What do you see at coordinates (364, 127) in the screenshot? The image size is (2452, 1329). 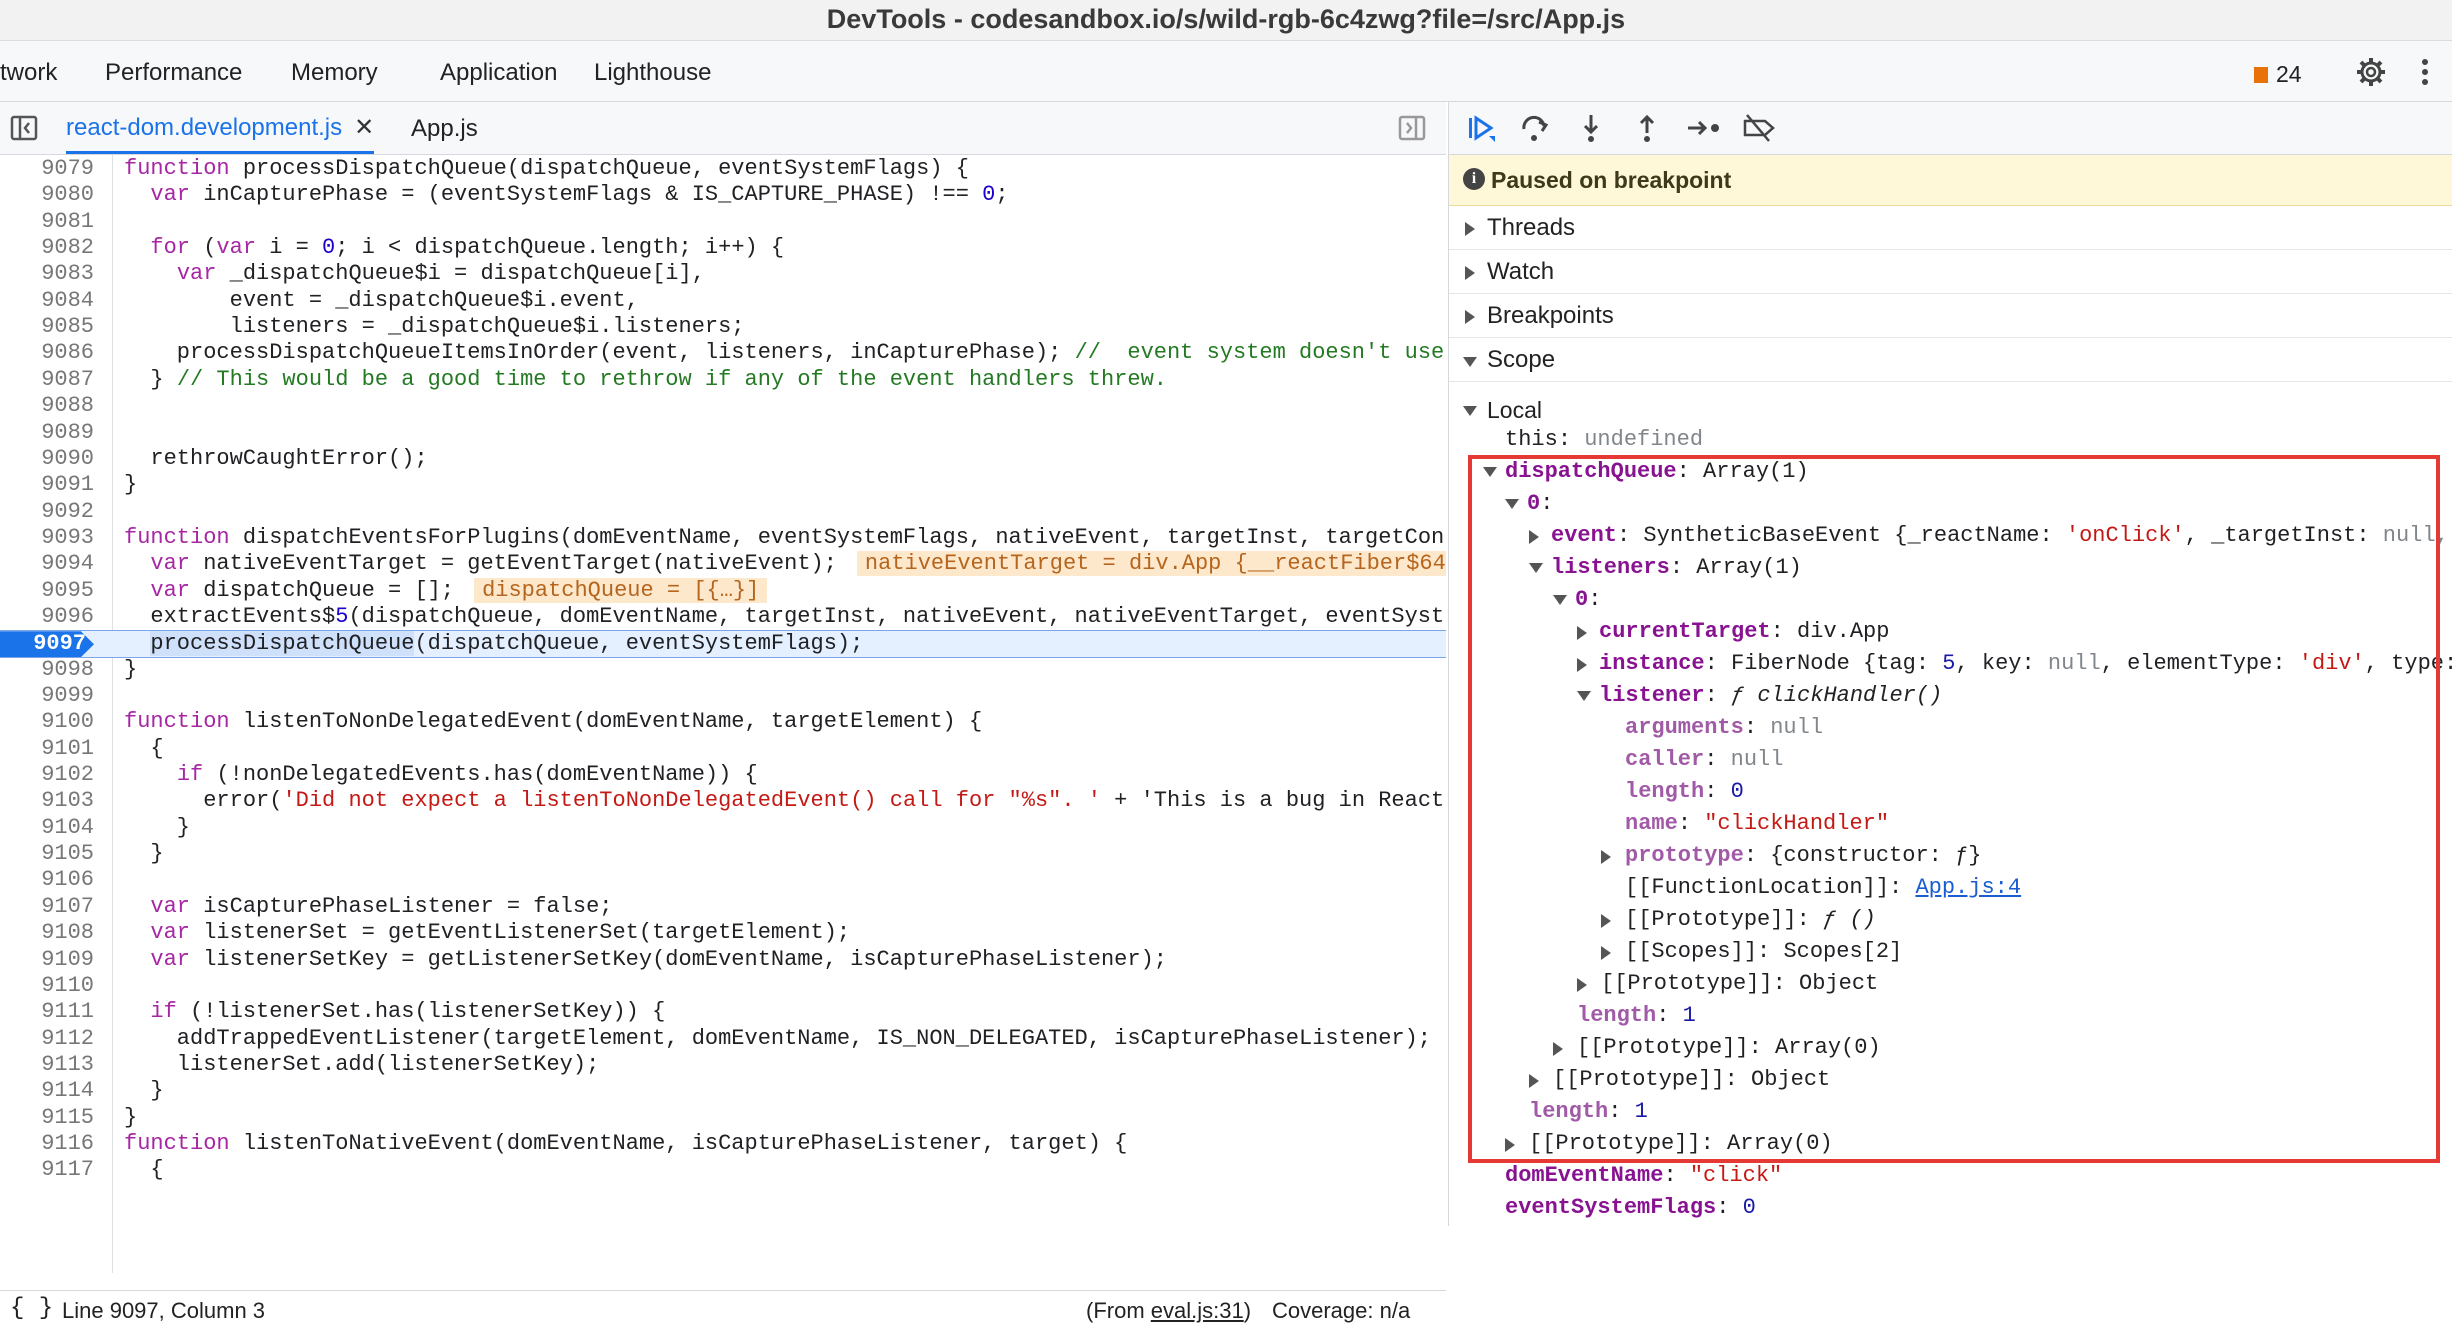 I see `close-tab-icon: ✕` at bounding box center [364, 127].